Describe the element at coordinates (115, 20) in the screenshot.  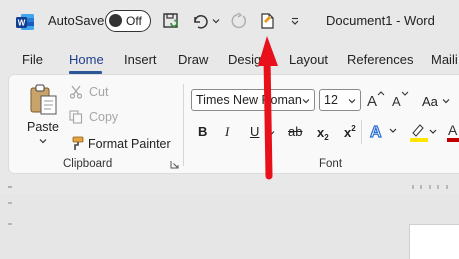
I see `toggle-knob` at that location.